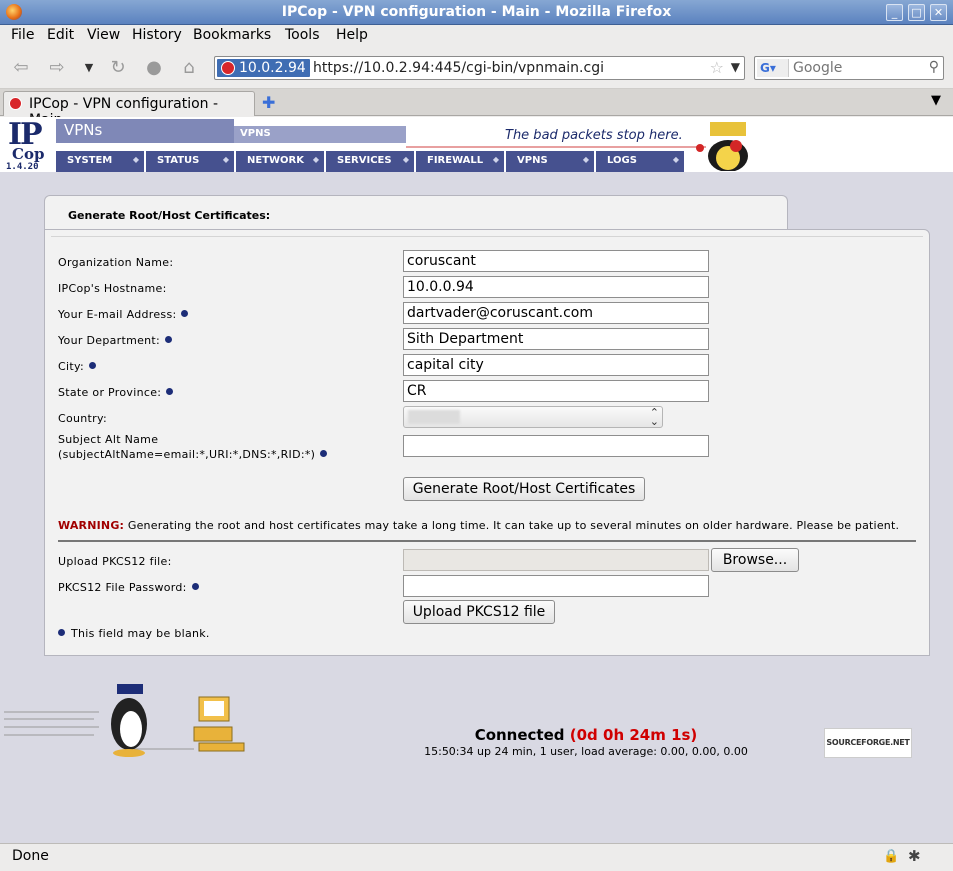 This screenshot has height=871, width=953. What do you see at coordinates (936, 100) in the screenshot?
I see `tab-list-icon: ▼` at bounding box center [936, 100].